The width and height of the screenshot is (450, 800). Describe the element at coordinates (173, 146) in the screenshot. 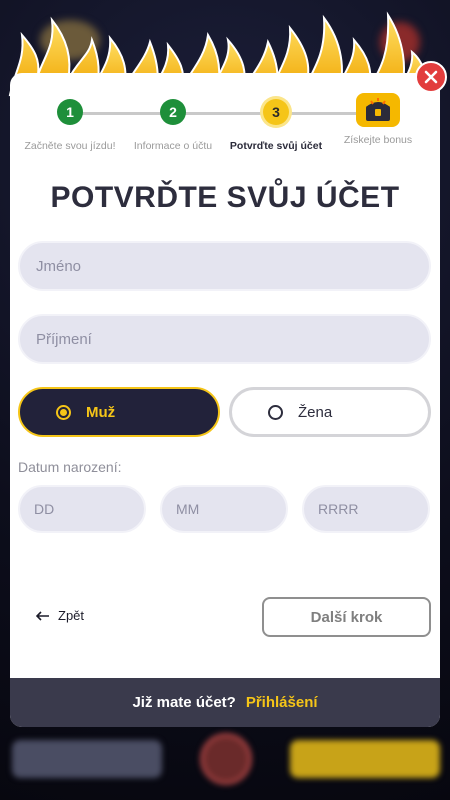

I see `step-2-label: Informace o účtu` at that location.